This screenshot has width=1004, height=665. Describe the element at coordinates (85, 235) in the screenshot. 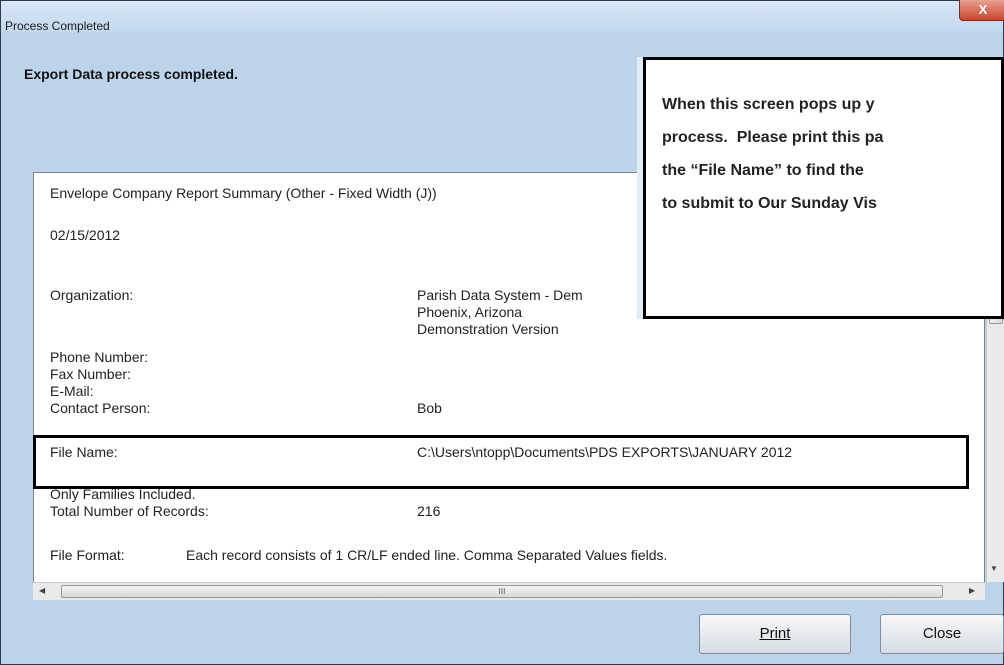

I see `report-date: 02/15/2012` at that location.